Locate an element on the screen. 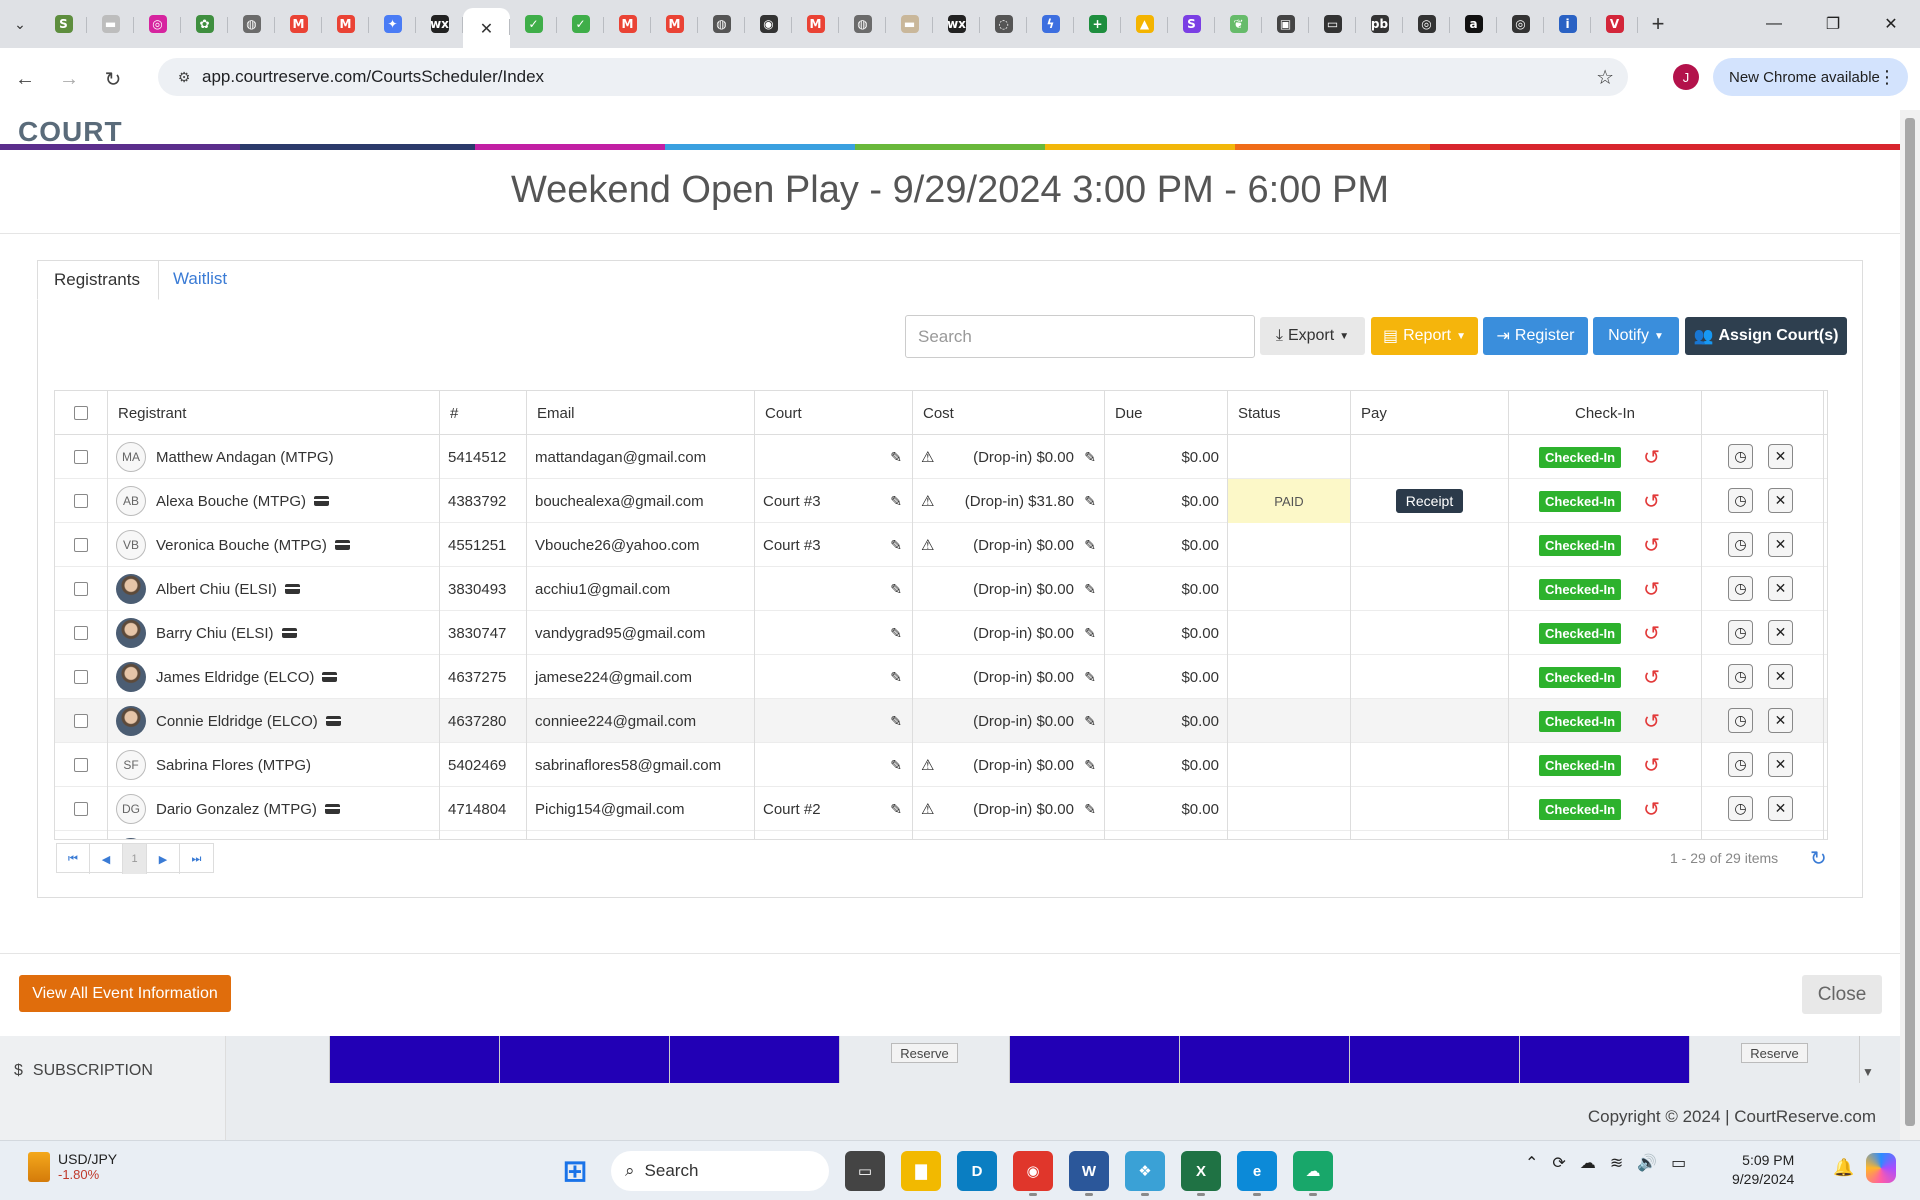 Image resolution: width=1920 pixels, height=1200 pixels. browser-tab: + is located at coordinates (1097, 24).